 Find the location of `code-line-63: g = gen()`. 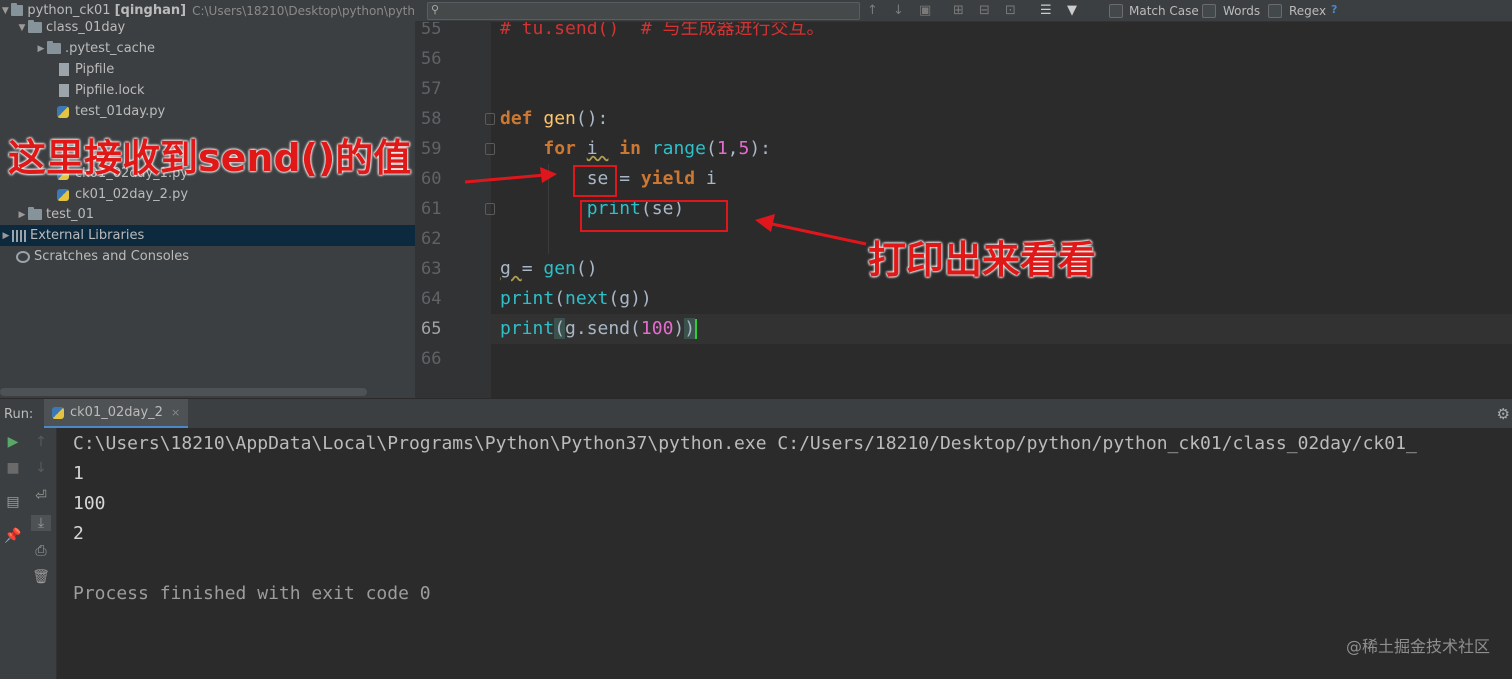

code-line-63: g = gen() is located at coordinates (549, 268).